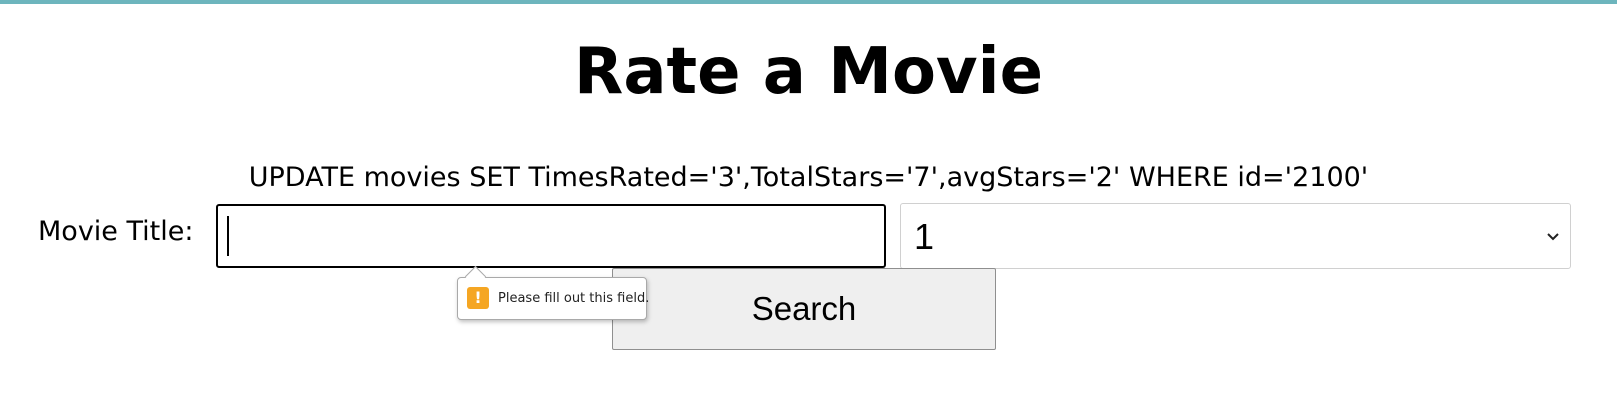 The image size is (1617, 410). Describe the element at coordinates (808, 72) in the screenshot. I see `page-title: Rate a Movie` at that location.